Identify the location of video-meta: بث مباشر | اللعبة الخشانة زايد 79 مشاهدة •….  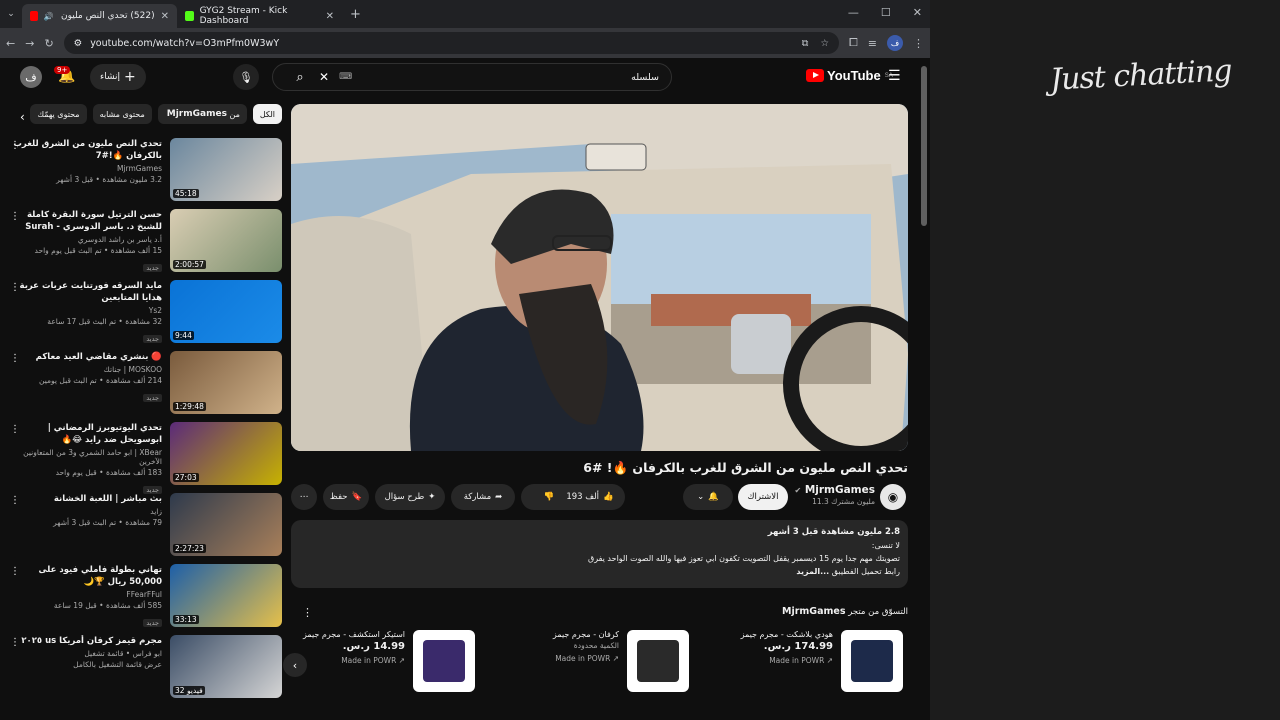
(87, 510).